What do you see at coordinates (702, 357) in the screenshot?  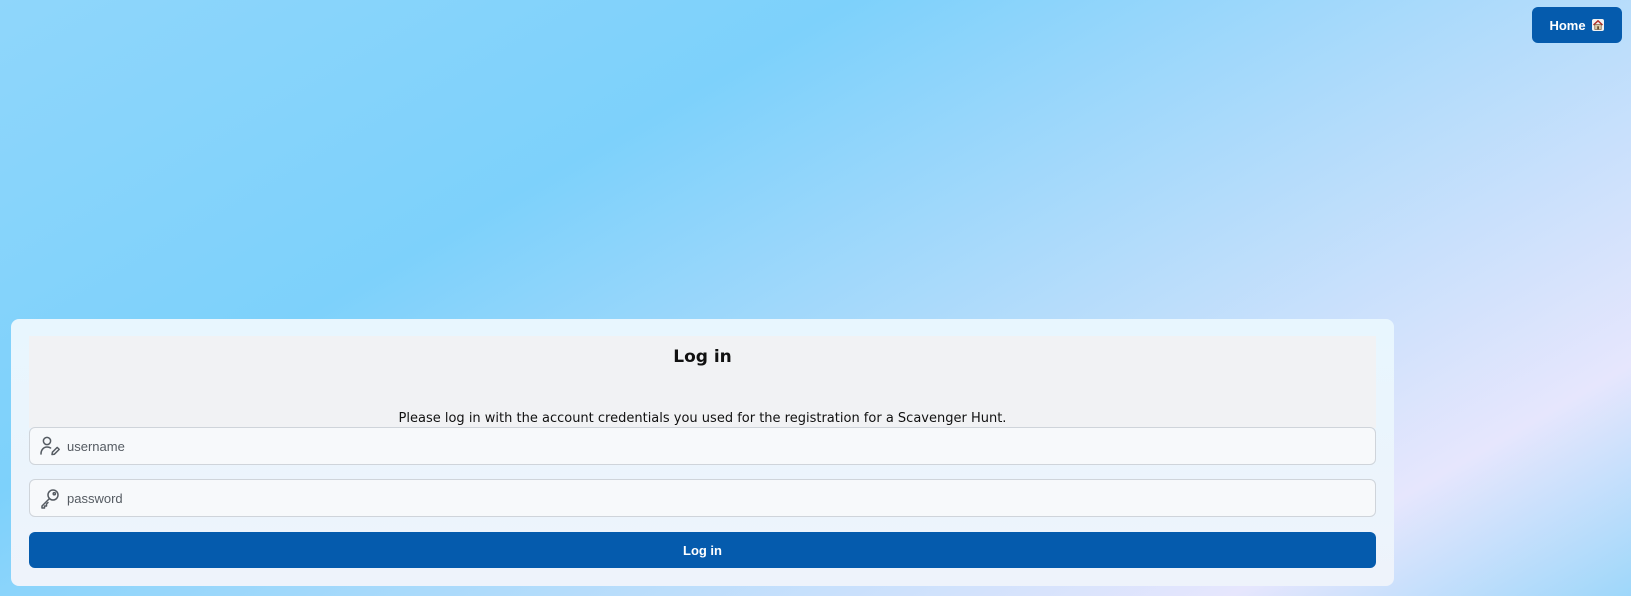 I see `page-title: Log in` at bounding box center [702, 357].